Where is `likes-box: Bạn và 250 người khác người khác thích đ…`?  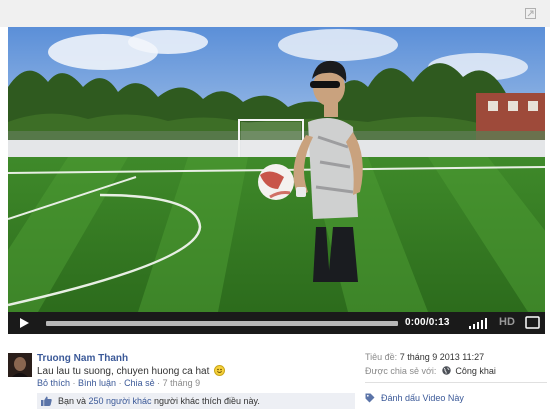 likes-box: Bạn và 250 người khác người khác thích đ… is located at coordinates (196, 401).